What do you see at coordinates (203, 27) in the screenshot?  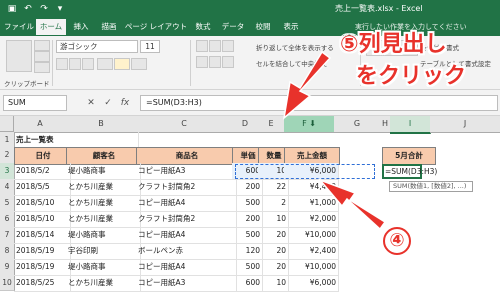 I see `tab-formulas: 数式` at bounding box center [203, 27].